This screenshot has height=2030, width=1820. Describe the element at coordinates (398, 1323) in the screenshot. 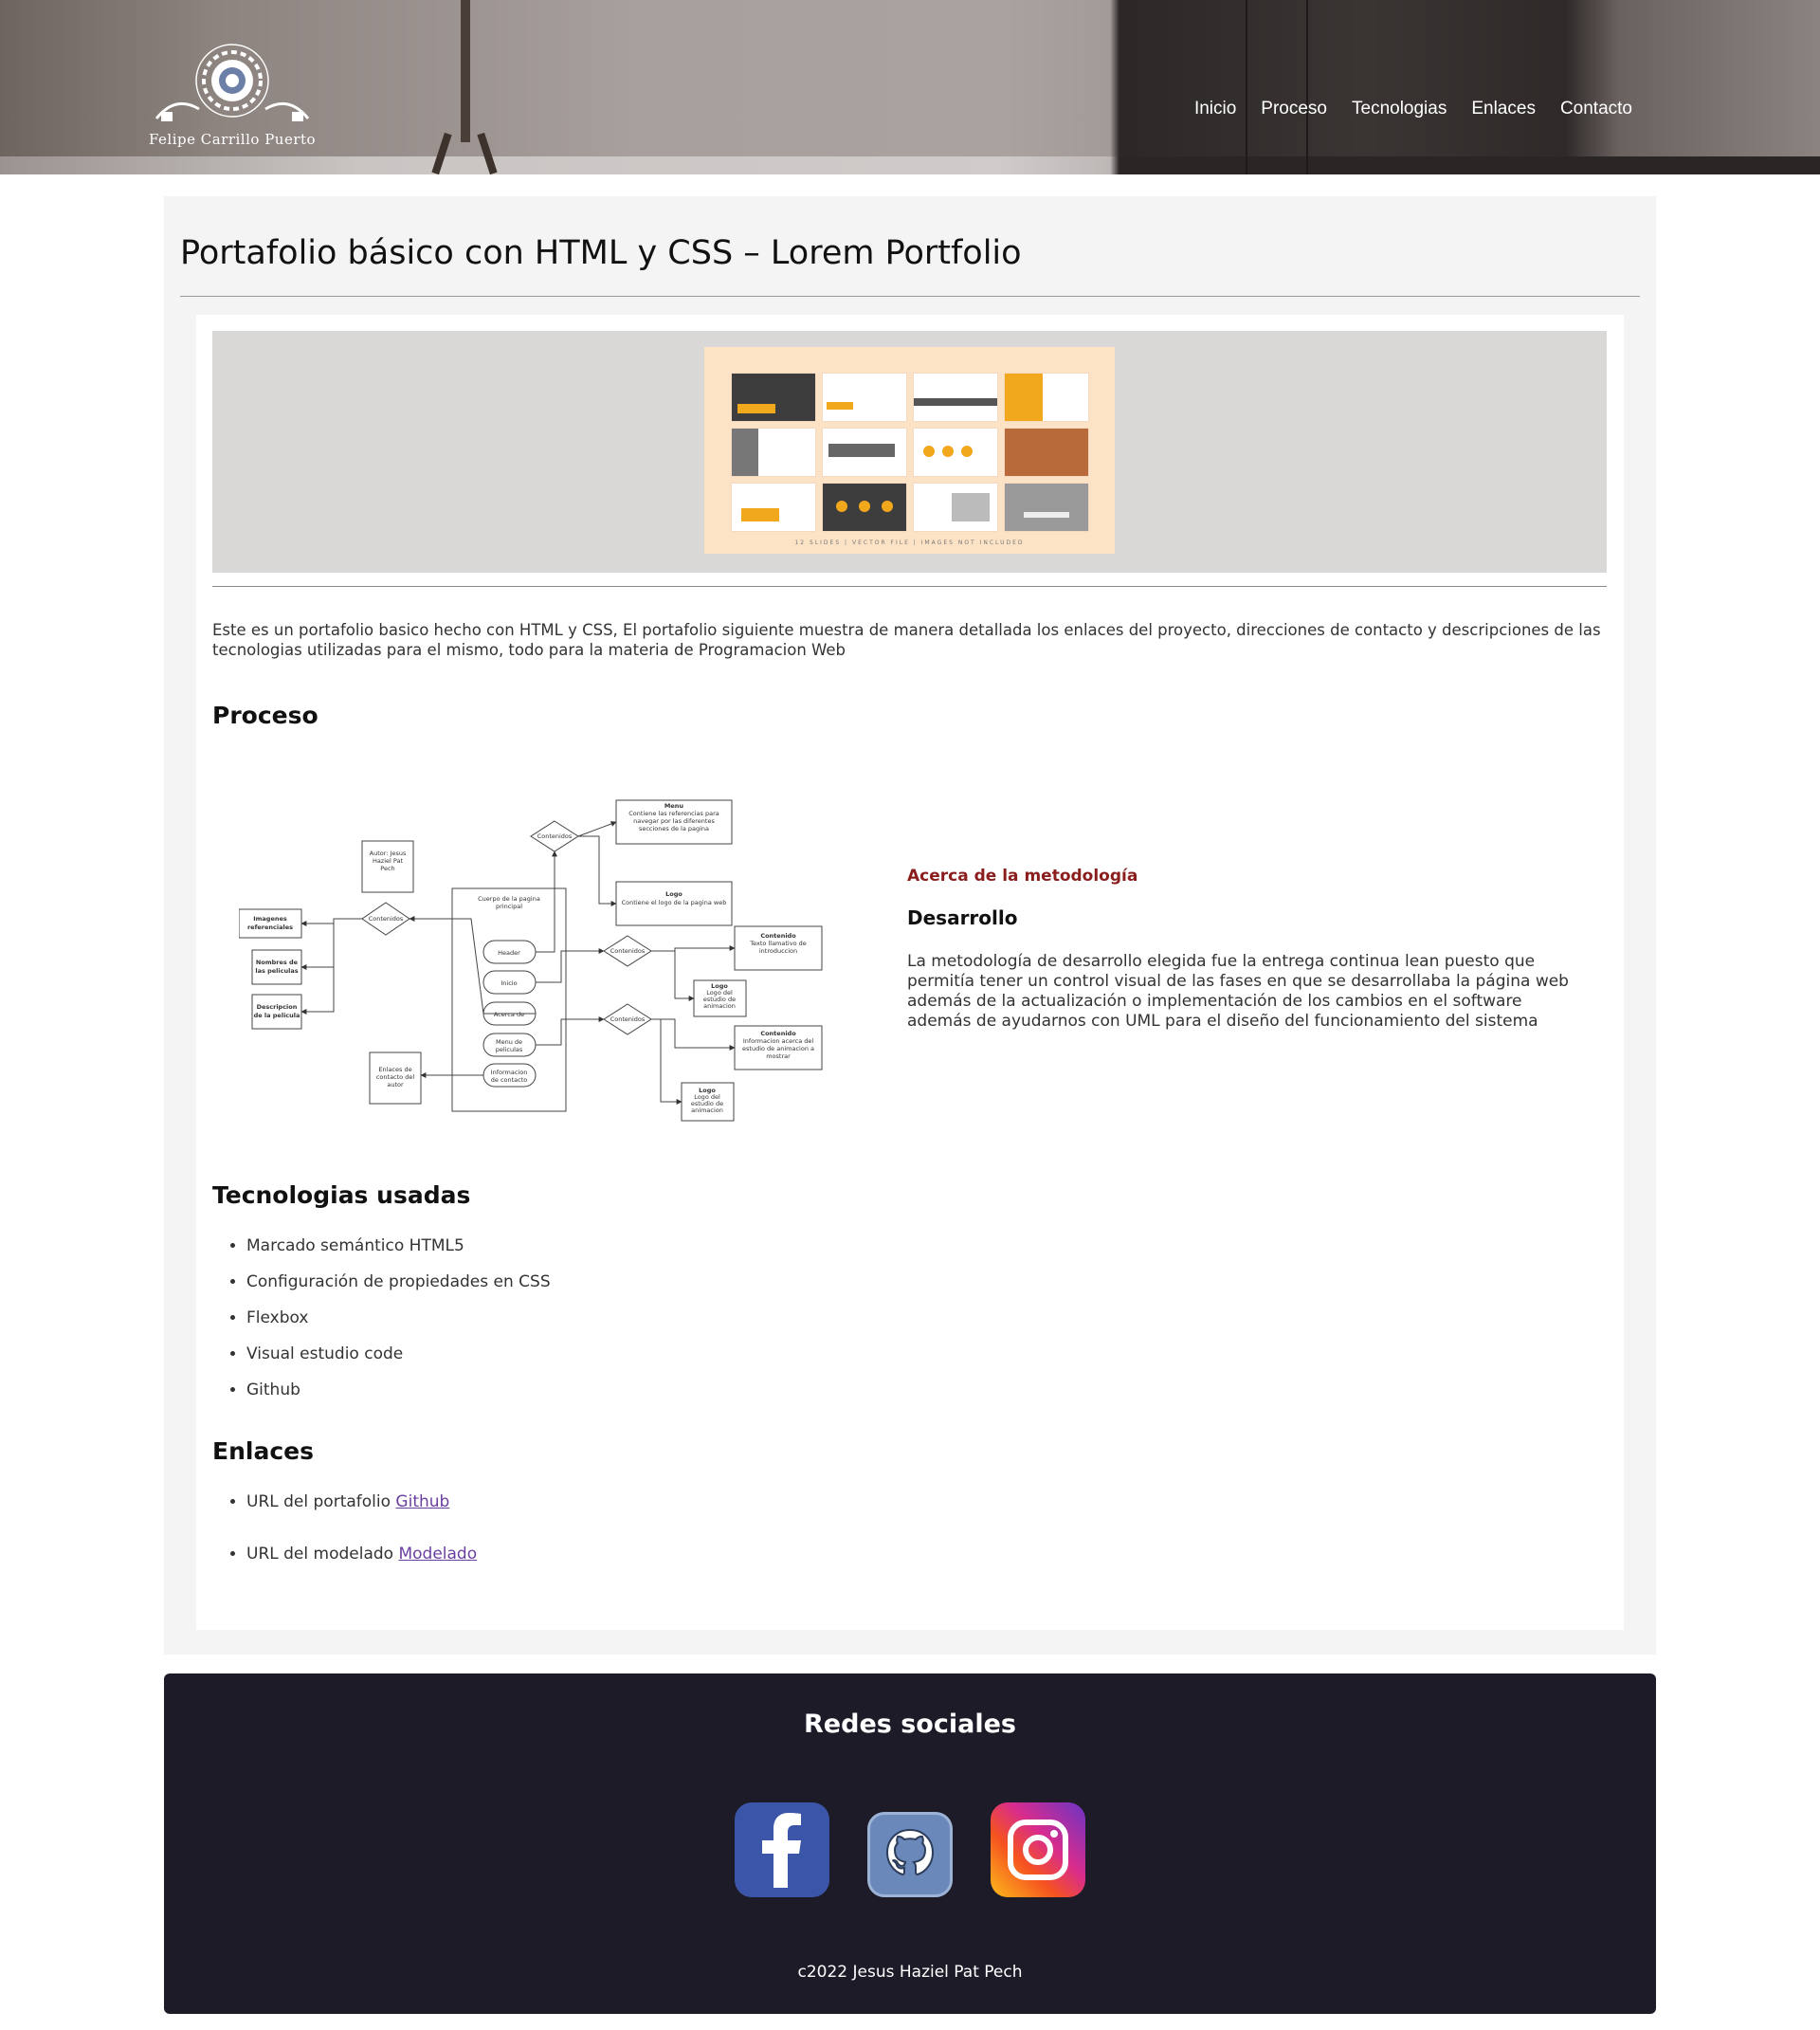

I see `list-item: Flexbox` at that location.